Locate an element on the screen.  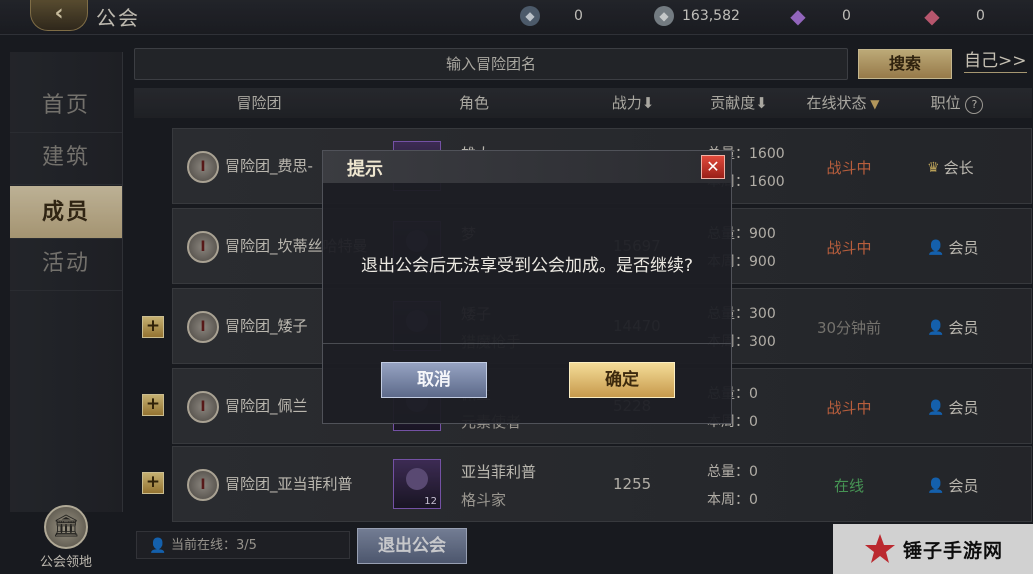
dialog-divider is located at coordinates (527, 343).